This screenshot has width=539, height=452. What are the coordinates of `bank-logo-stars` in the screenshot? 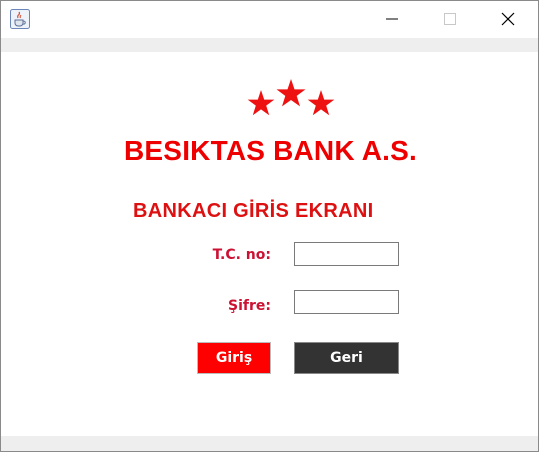 It's located at (291, 98).